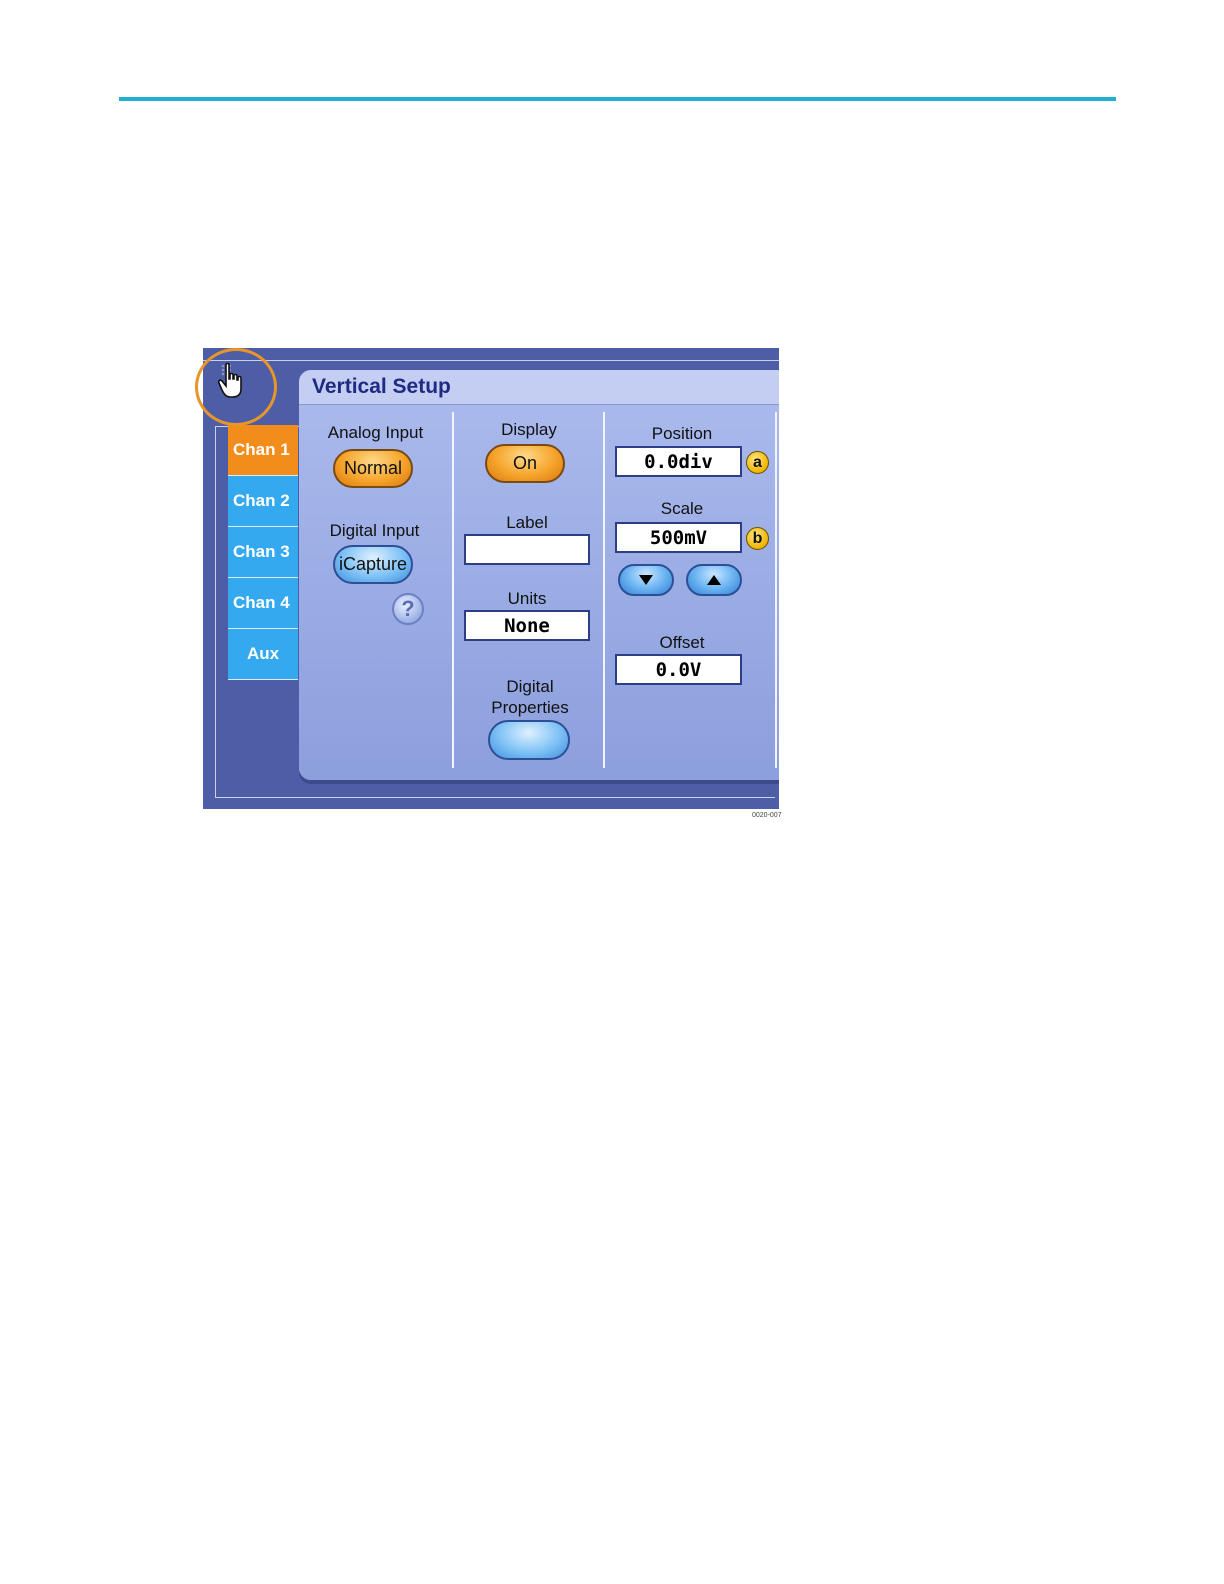 The height and width of the screenshot is (1584, 1224). I want to click on offset-field: 0.0V, so click(678, 669).